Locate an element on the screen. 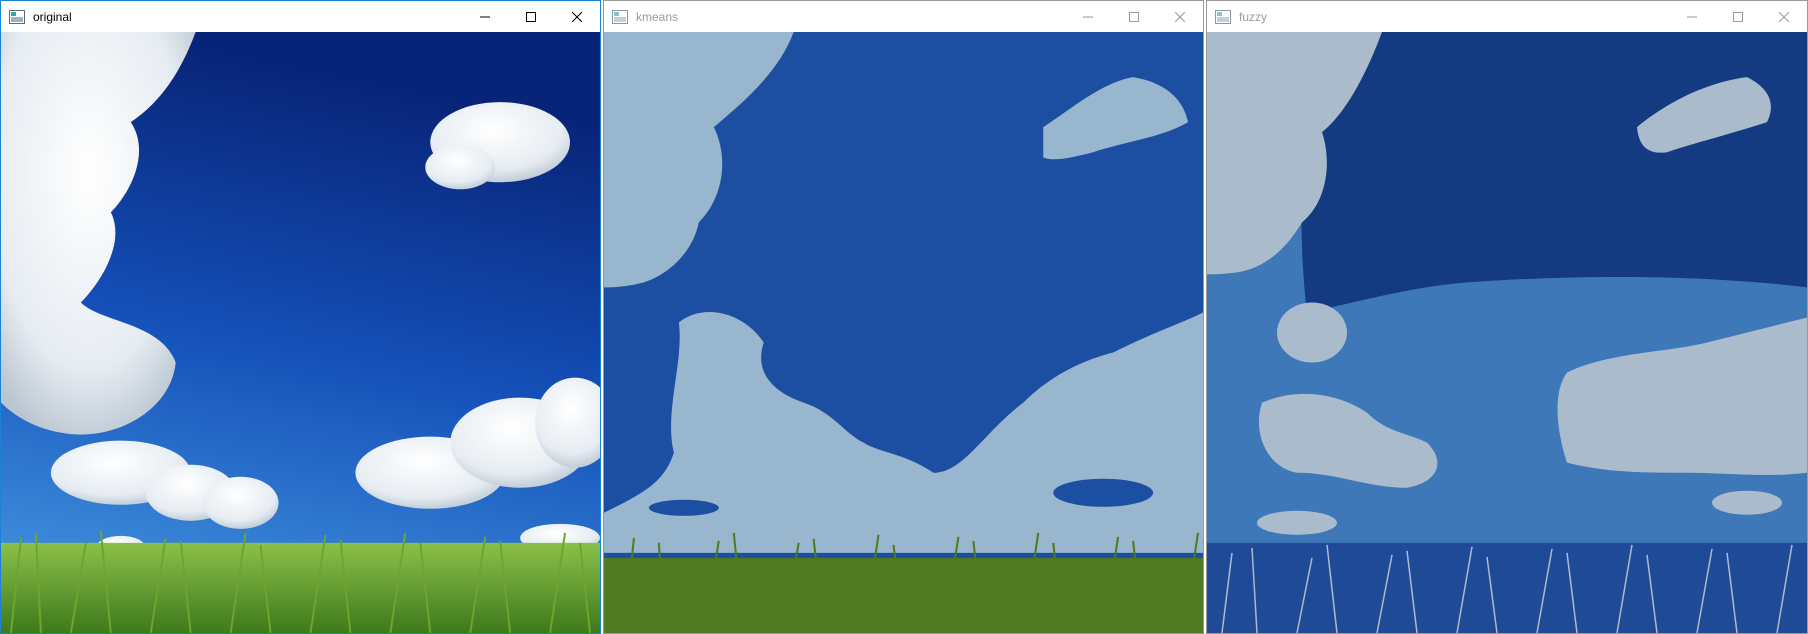 Image resolution: width=1808 pixels, height=634 pixels. grass-segment is located at coordinates (1507, 587).